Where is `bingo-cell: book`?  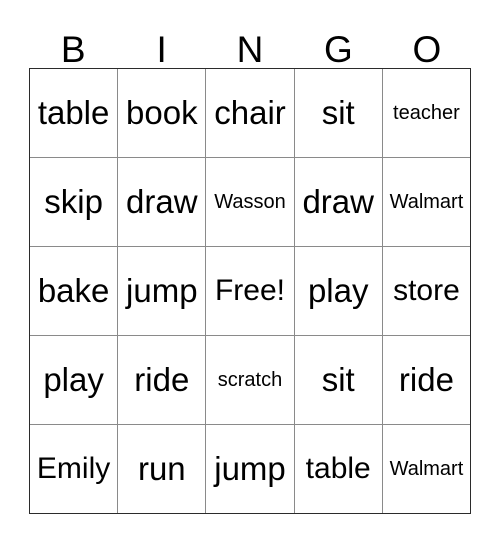 bingo-cell: book is located at coordinates (162, 113).